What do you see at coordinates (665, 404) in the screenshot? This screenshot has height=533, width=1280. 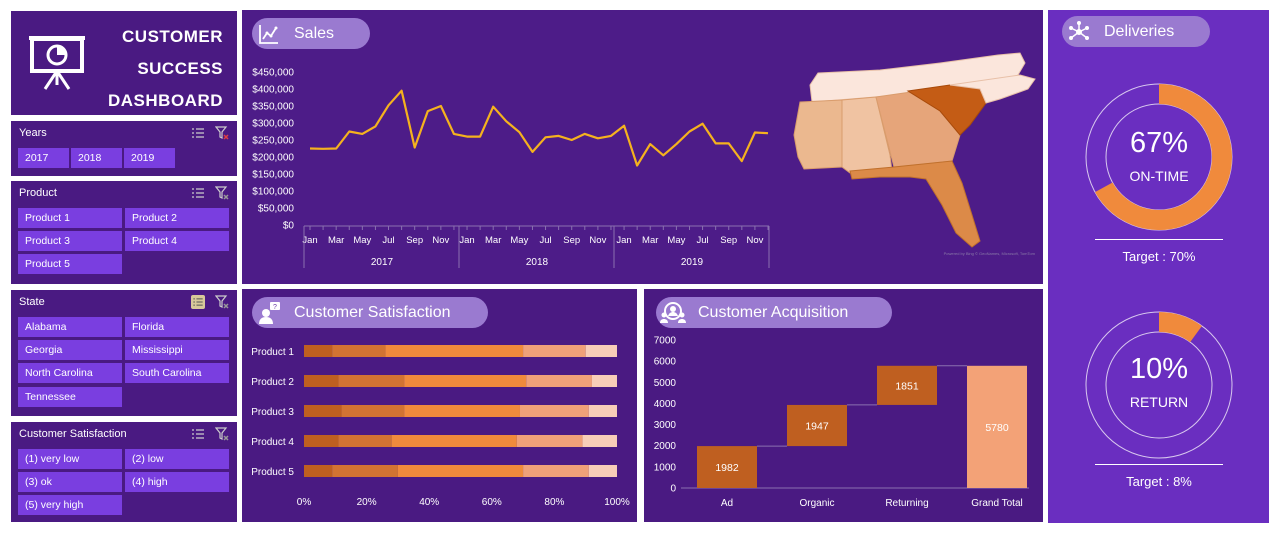 I see `y-tick-label: 4000` at bounding box center [665, 404].